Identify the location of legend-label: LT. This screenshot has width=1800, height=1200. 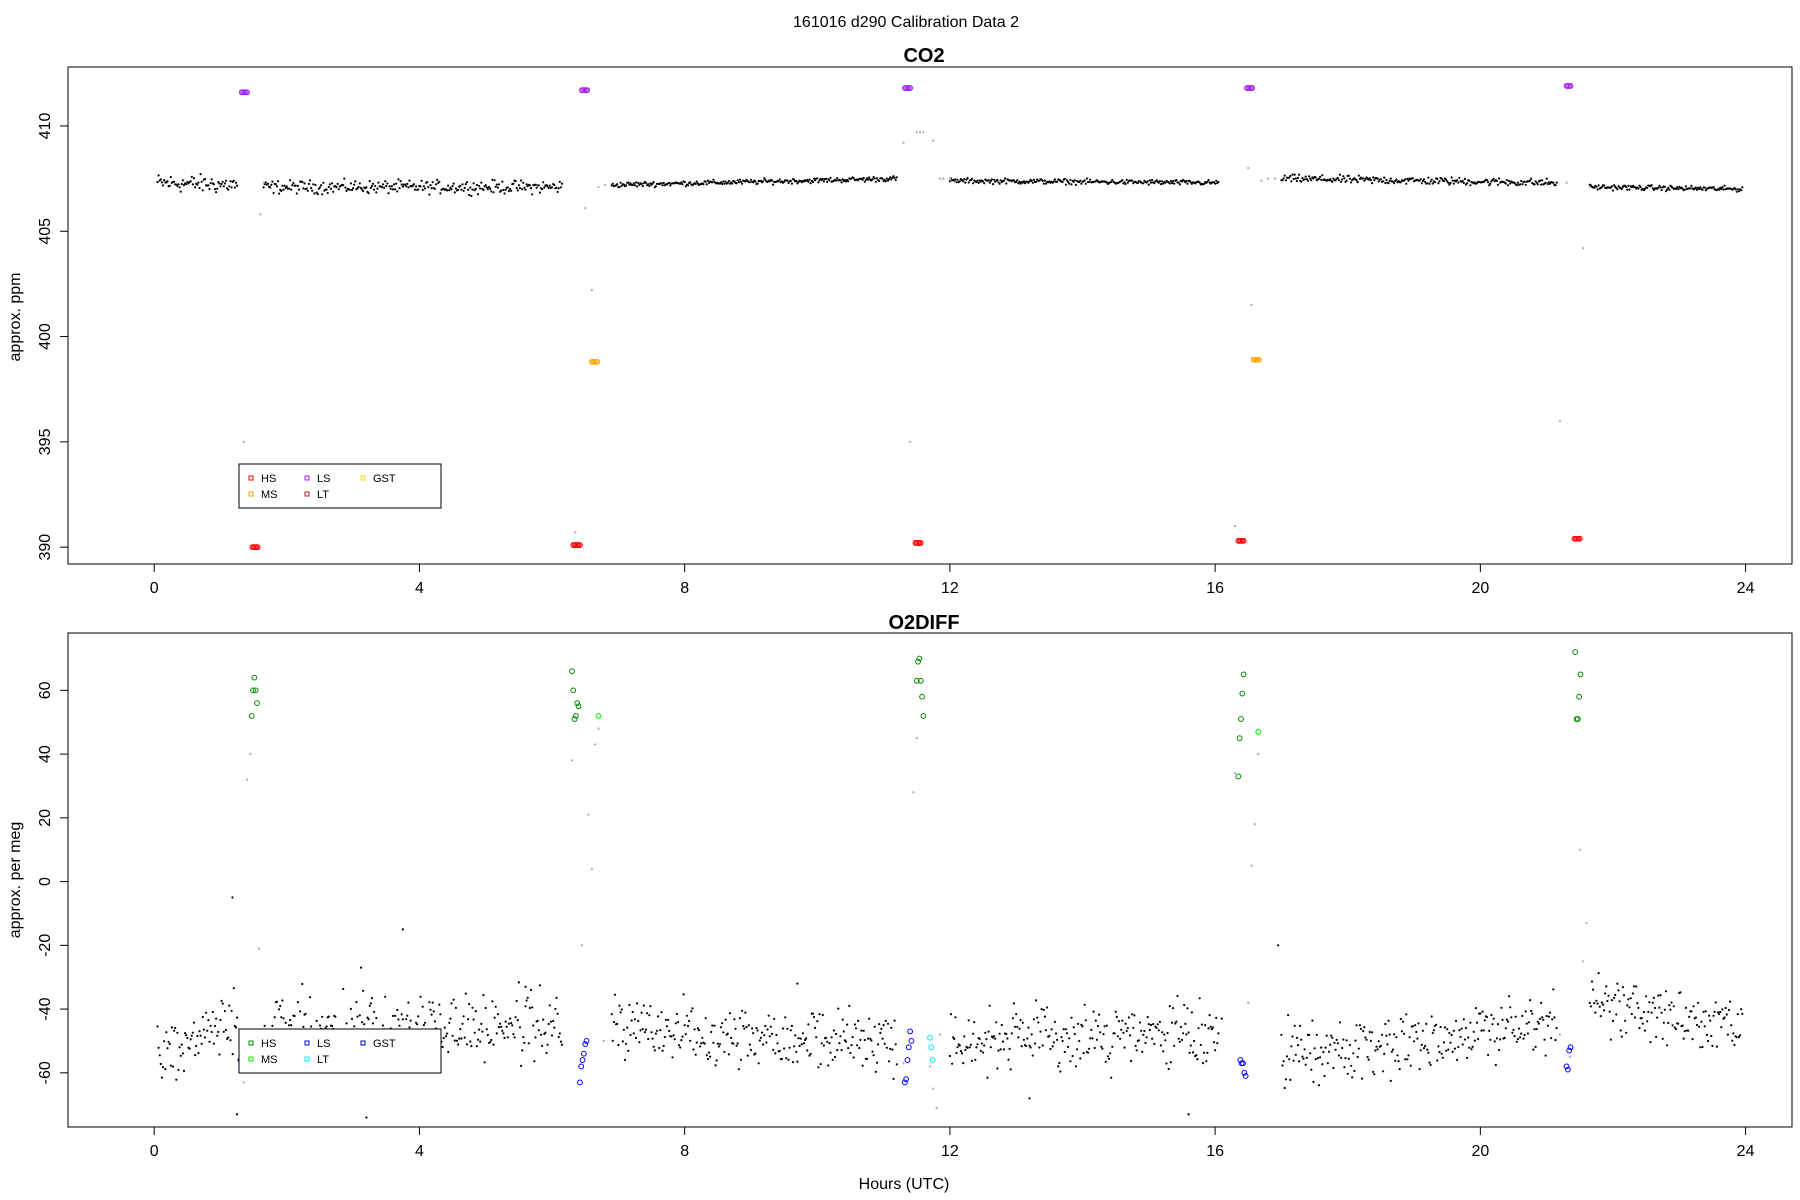
(323, 1060).